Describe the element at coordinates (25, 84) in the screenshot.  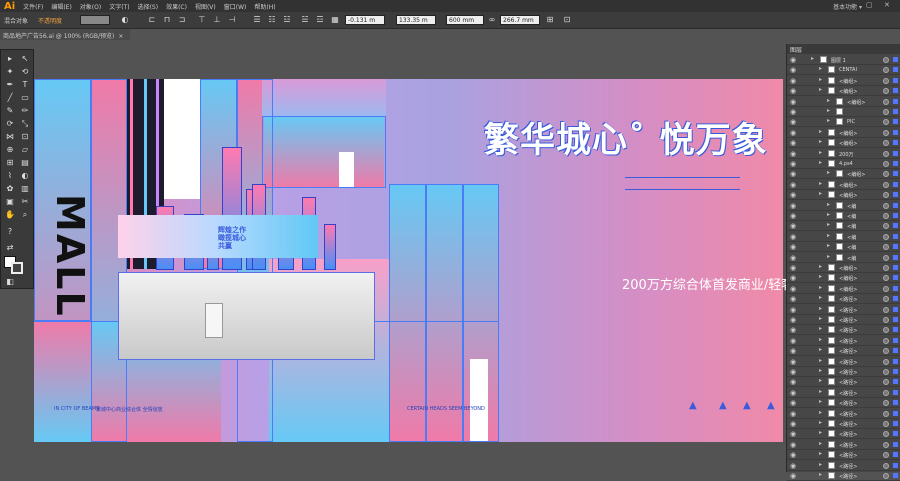
I see `type-tool-icon: T` at that location.